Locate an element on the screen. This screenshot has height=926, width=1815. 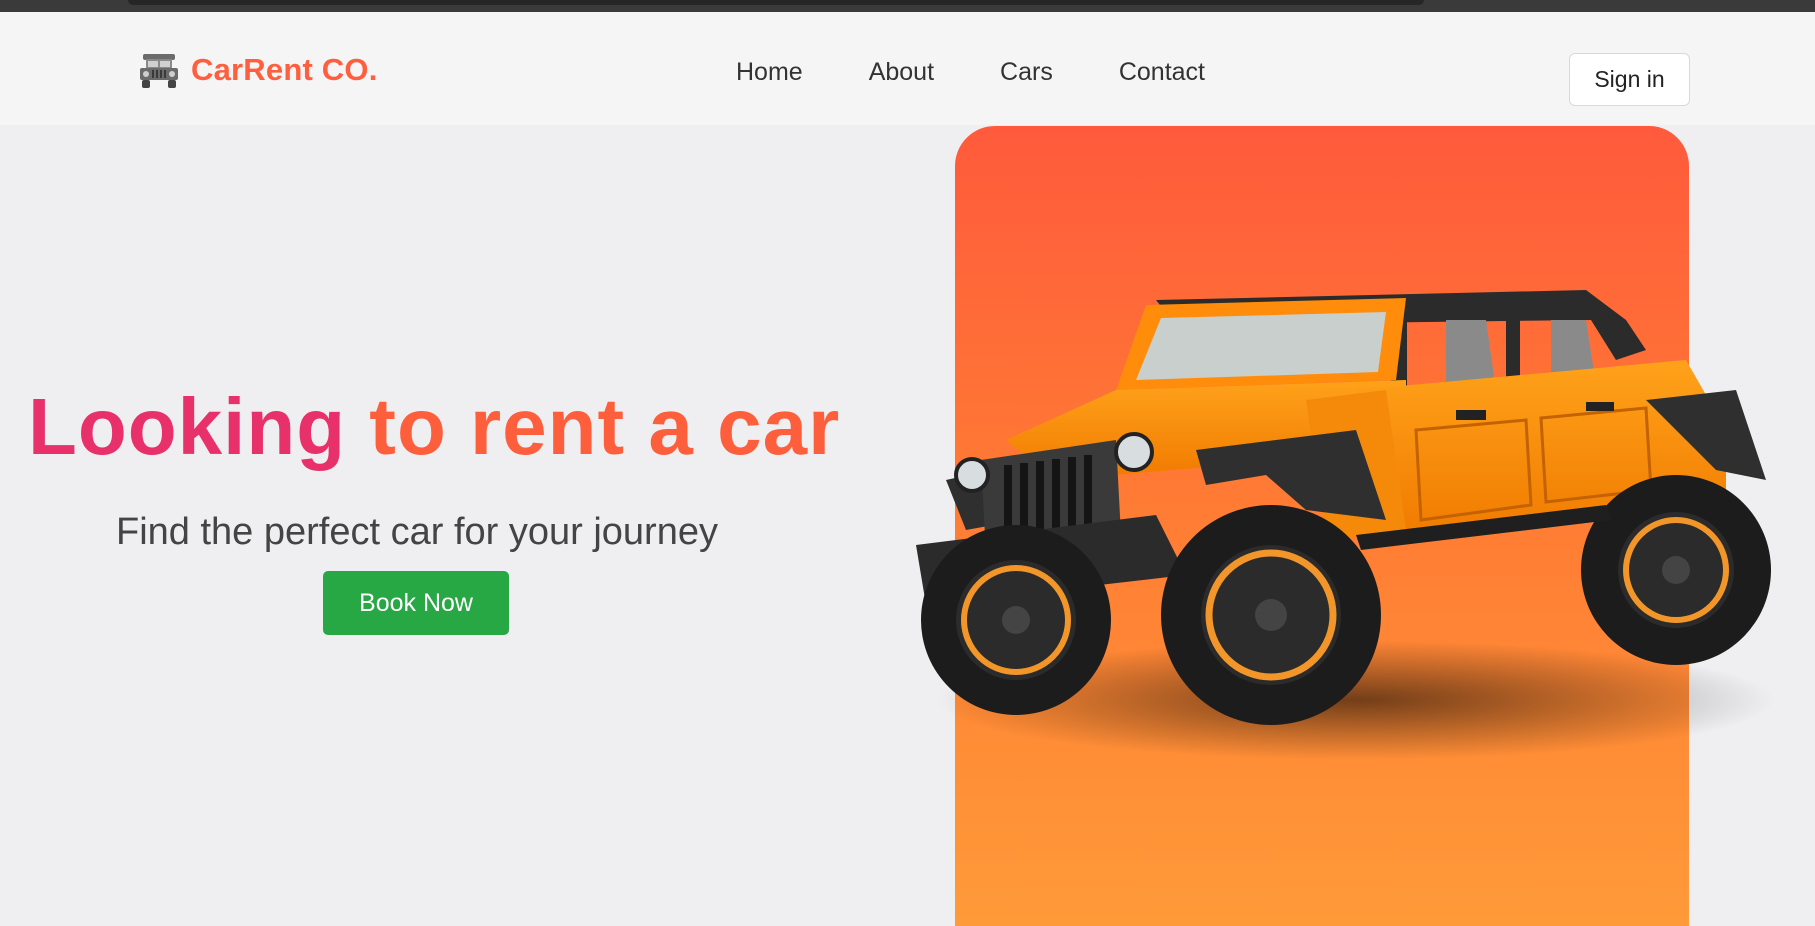
browser-tab-bar is located at coordinates (776, 2).